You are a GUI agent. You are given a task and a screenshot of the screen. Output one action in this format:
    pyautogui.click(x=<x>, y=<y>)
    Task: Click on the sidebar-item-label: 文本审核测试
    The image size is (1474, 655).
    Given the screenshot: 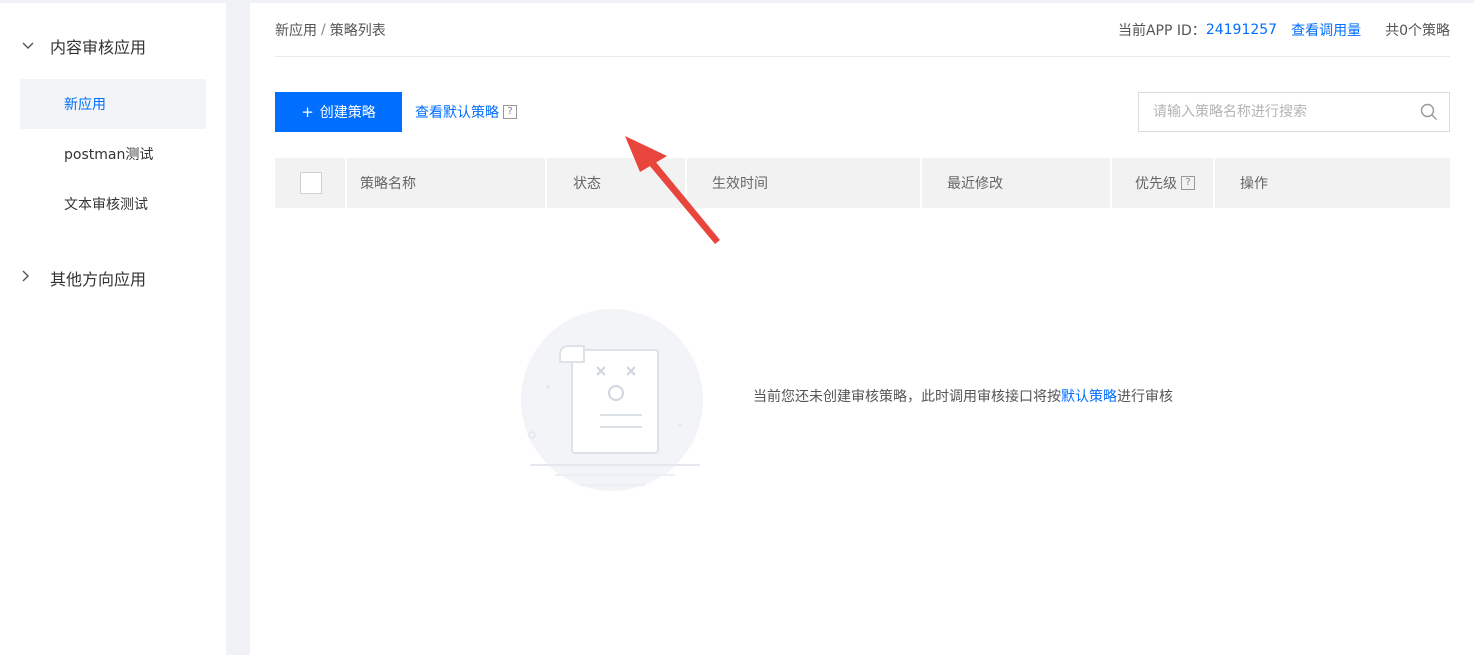 What is the action you would take?
    pyautogui.click(x=106, y=205)
    